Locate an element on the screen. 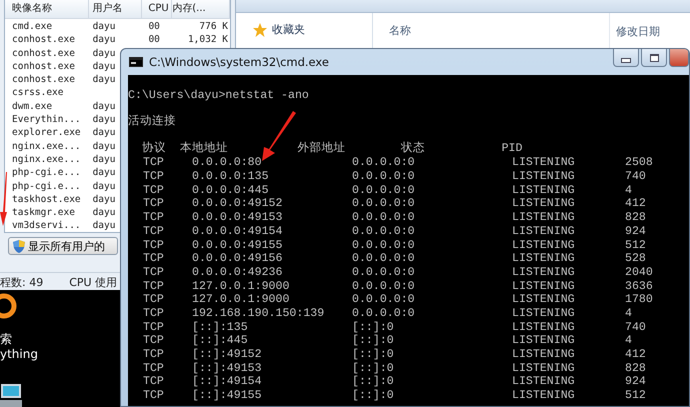  table-cell-text: 1,032 K is located at coordinates (207, 40).